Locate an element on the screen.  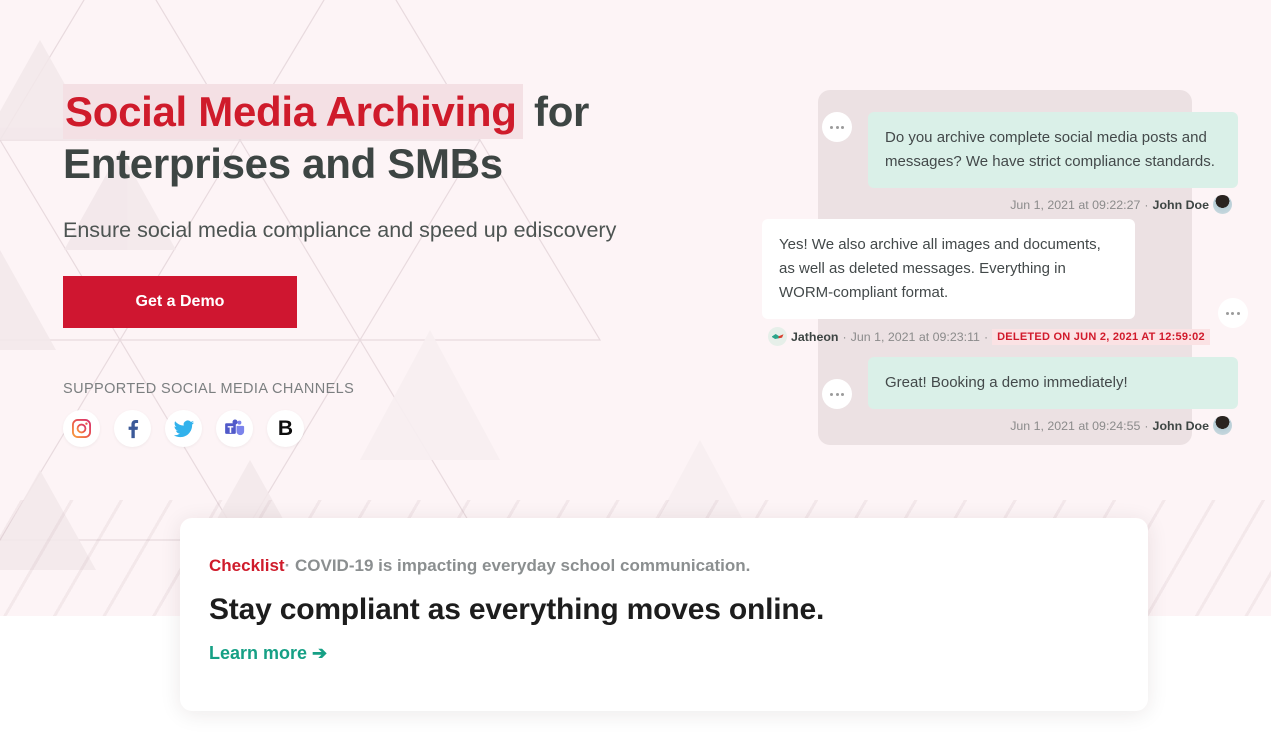
message-timestamp: Jun 1, 2021 at 09:24:55 is located at coordinates (1075, 425).